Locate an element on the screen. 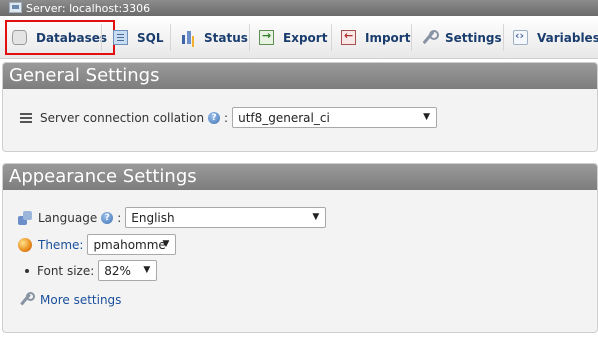  tab-databases: Databases is located at coordinates (60, 37).